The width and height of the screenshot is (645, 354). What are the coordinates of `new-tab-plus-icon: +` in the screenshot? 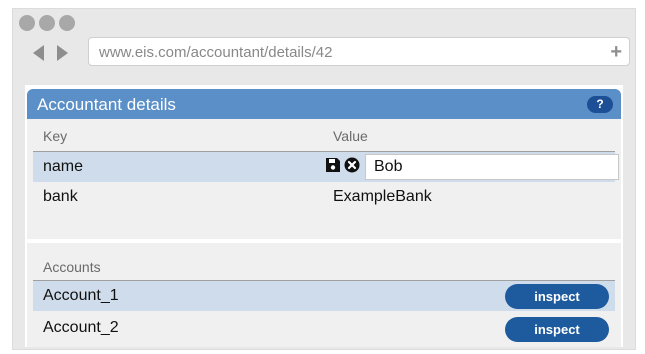 It's located at (616, 52).